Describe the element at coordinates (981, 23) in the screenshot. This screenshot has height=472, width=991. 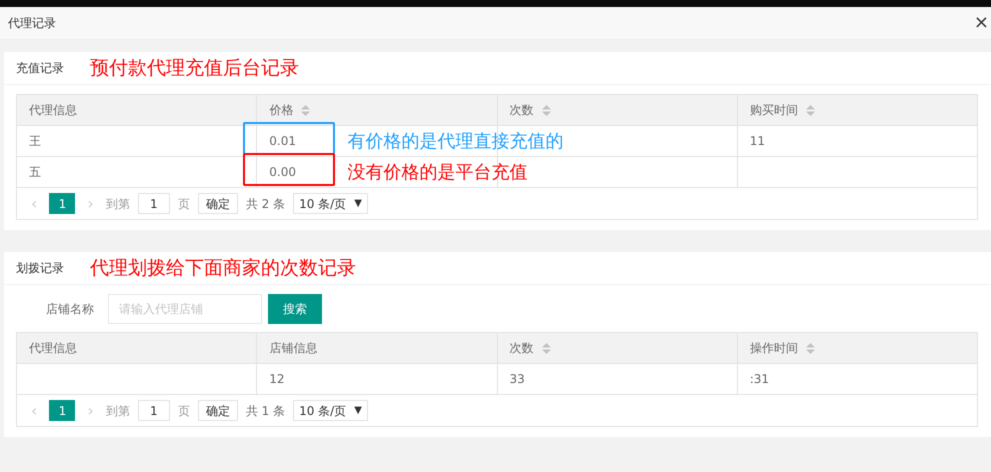
I see `close-button: ×` at that location.